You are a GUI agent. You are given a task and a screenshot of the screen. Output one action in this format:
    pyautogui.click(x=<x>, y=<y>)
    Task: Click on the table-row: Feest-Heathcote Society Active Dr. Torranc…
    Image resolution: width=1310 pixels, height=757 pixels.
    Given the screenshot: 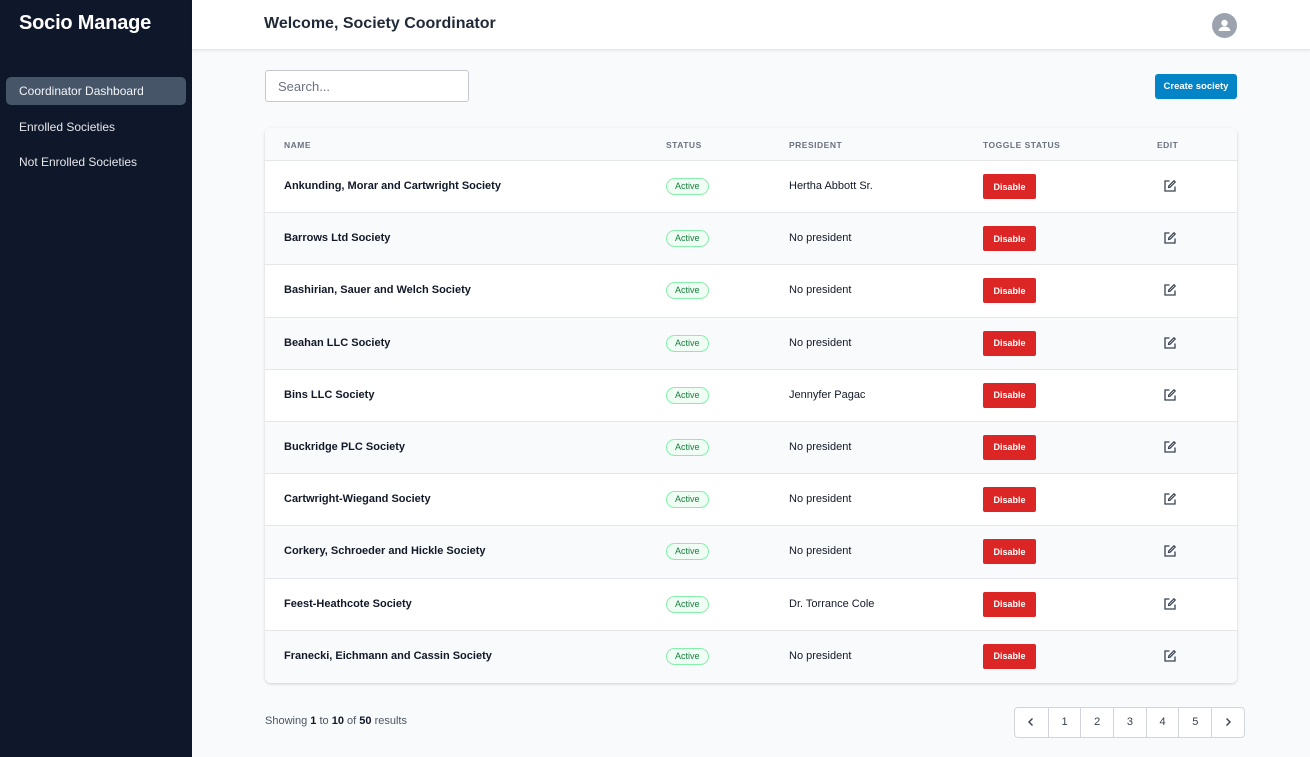 What is the action you would take?
    pyautogui.click(x=751, y=604)
    